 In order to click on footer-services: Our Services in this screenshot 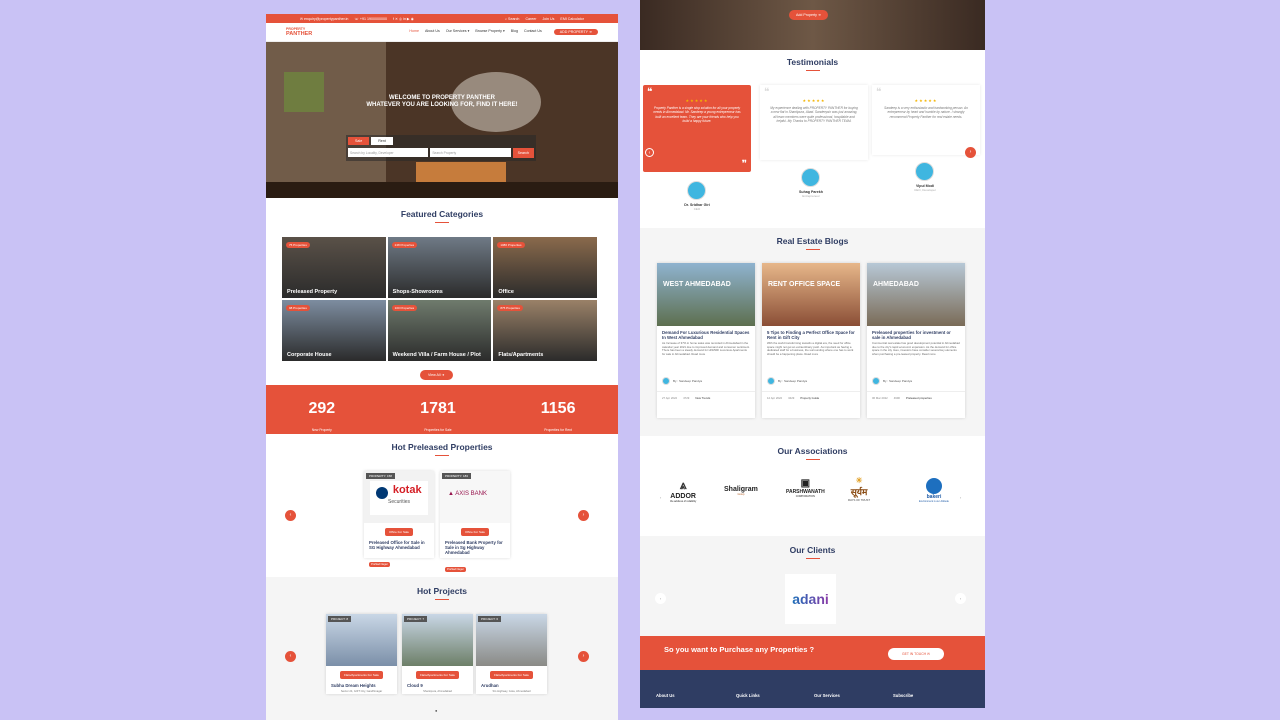, I will do `click(827, 695)`.